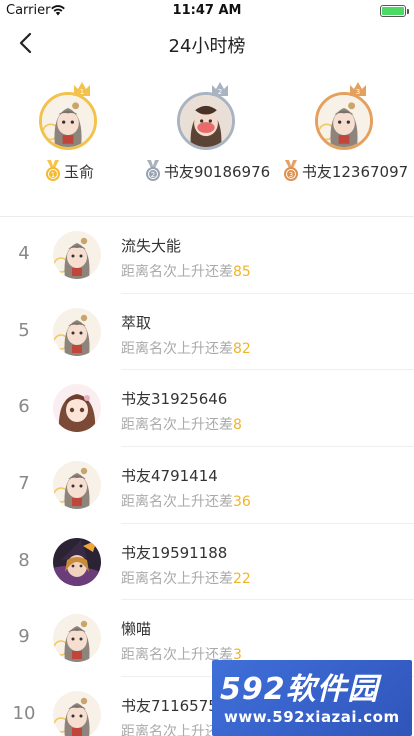  I want to click on podium-name-row: 1 玉俞, so click(69, 171).